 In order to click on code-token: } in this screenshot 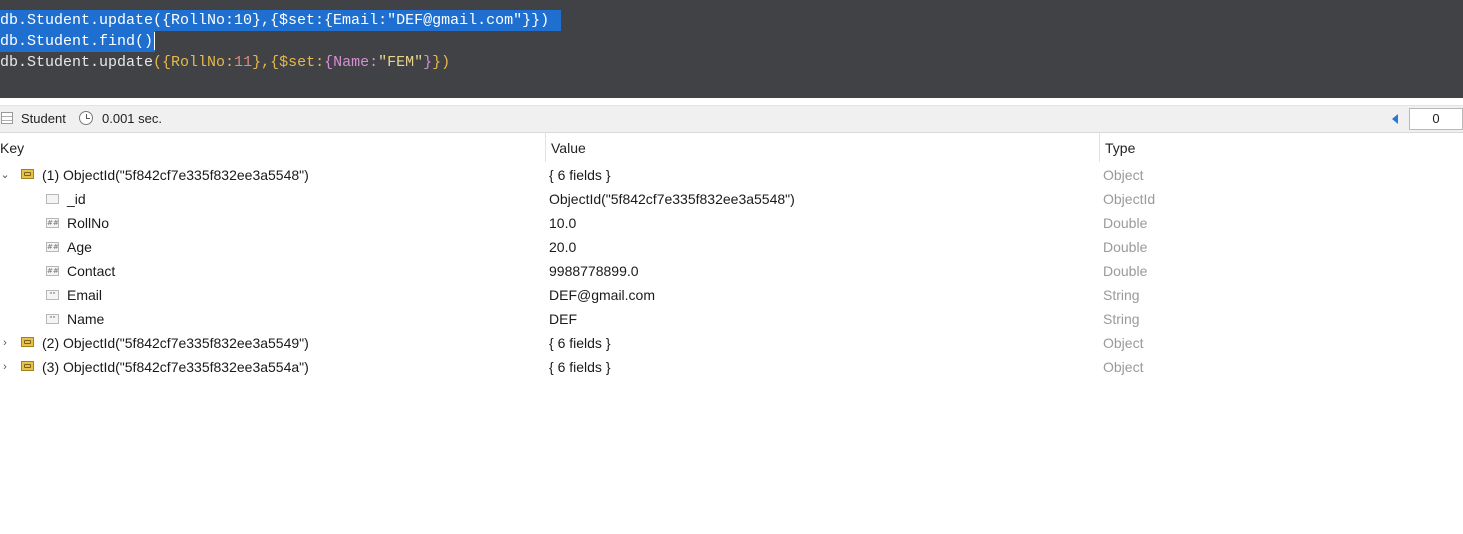, I will do `click(428, 62)`.